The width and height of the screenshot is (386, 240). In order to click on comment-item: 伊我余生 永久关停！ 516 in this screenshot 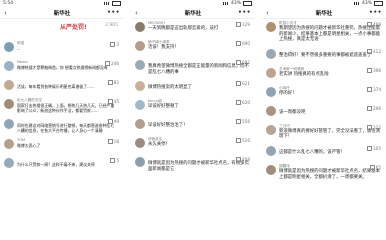, I will do `click(193, 144)`.